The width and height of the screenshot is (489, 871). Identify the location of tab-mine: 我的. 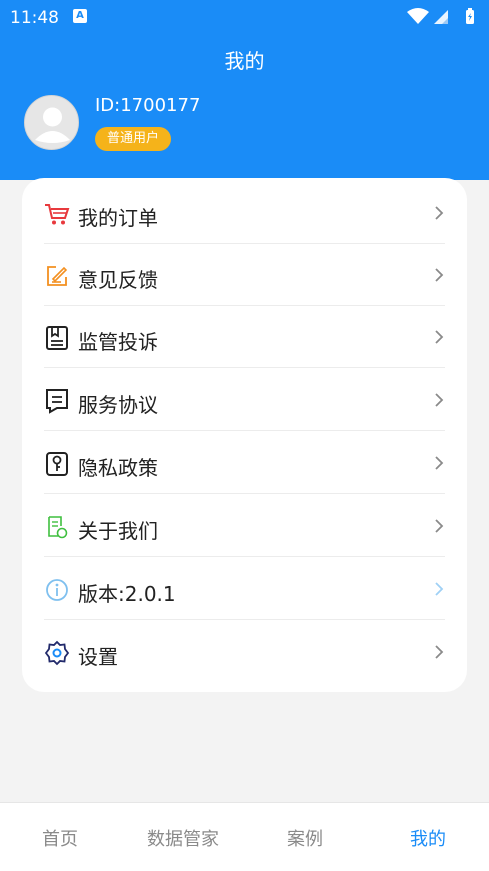
(428, 838).